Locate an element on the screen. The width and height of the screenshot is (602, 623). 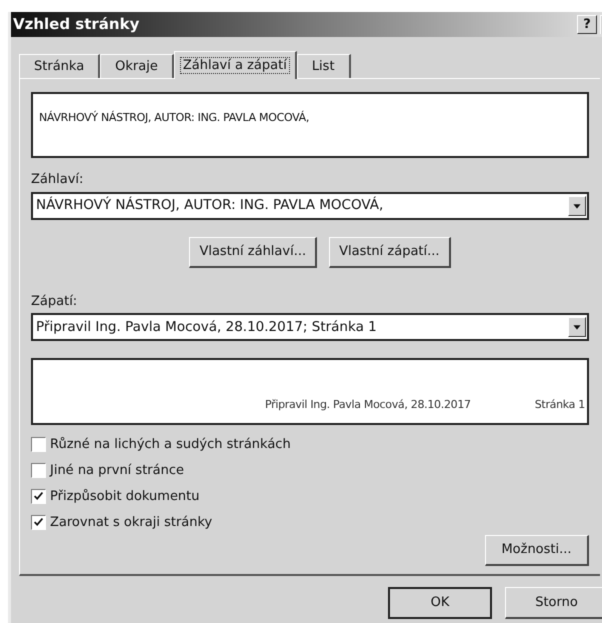
tab: Okraje is located at coordinates (137, 66).